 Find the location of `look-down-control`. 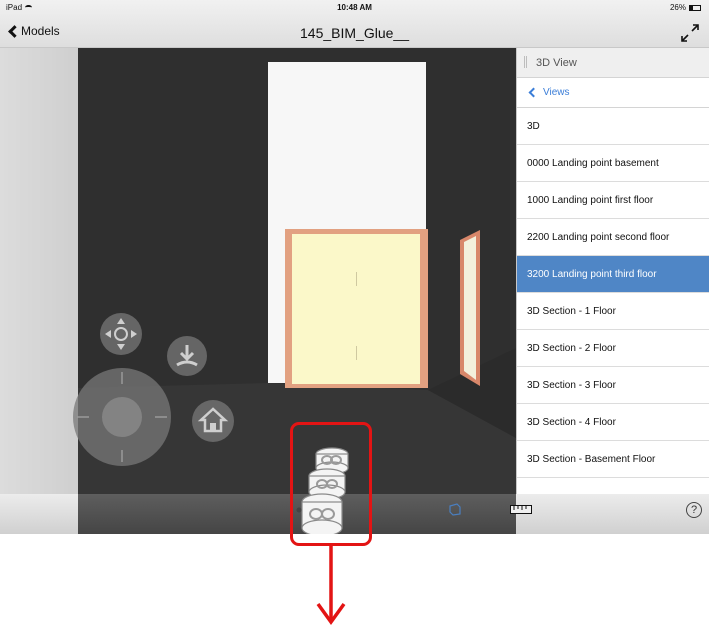

look-down-control is located at coordinates (187, 356).